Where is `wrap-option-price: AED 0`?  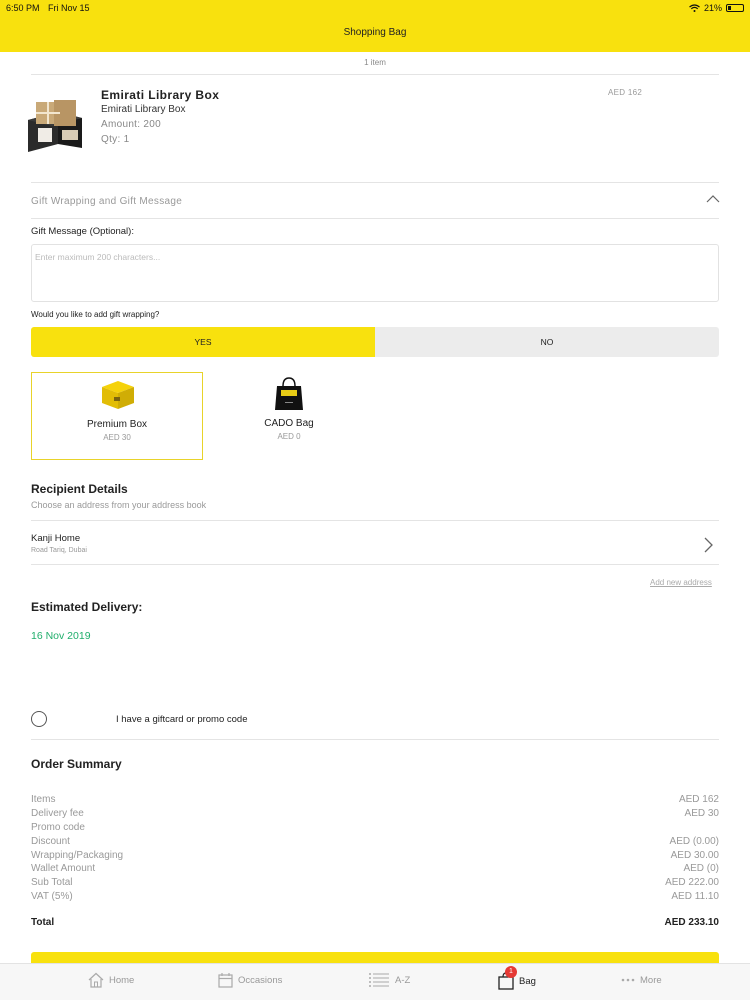 wrap-option-price: AED 0 is located at coordinates (289, 436).